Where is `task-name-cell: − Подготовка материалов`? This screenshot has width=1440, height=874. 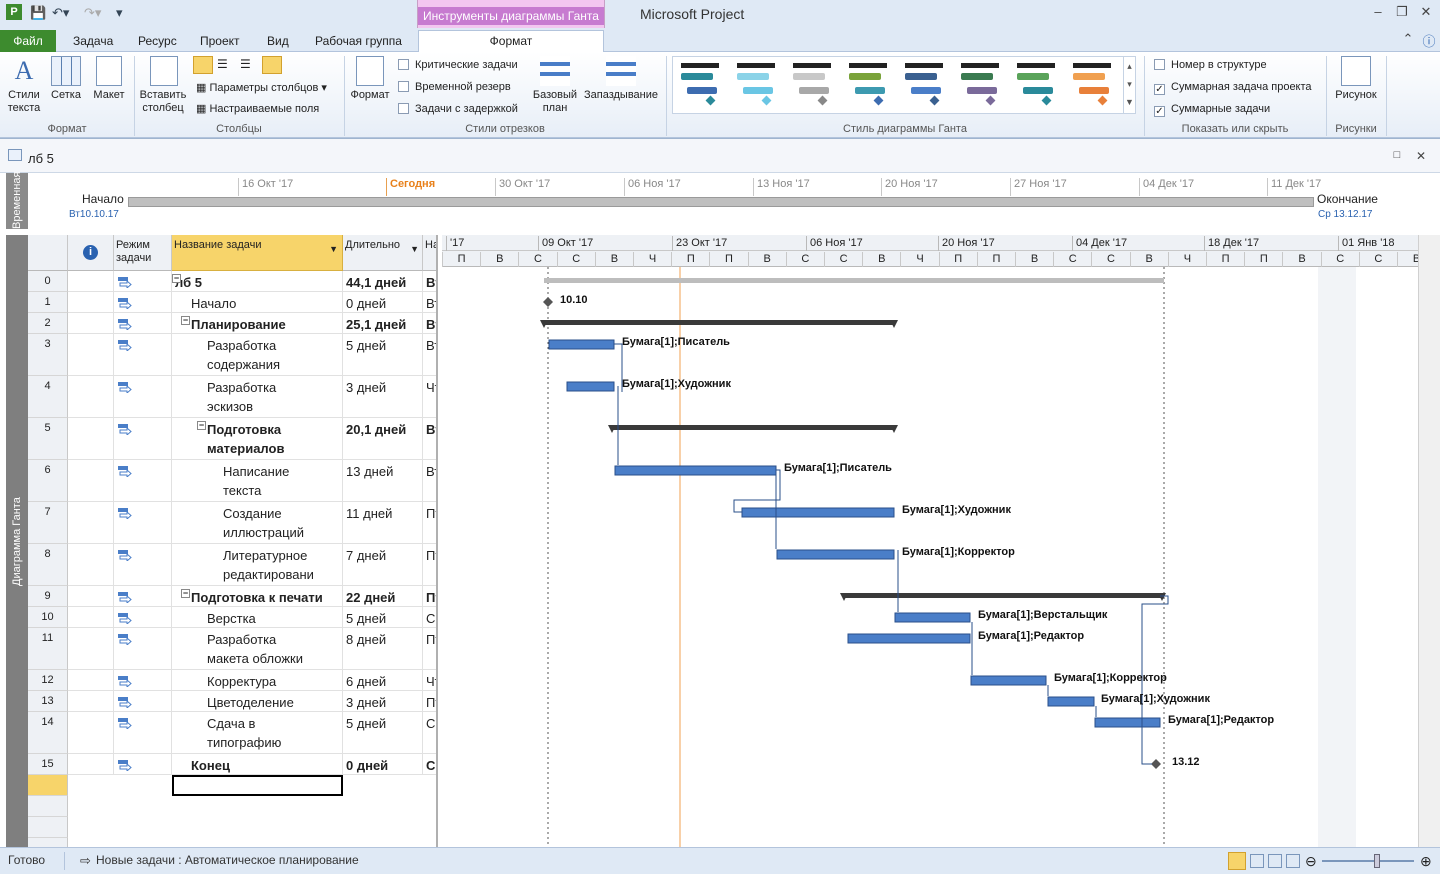 task-name-cell: − Подготовка материалов is located at coordinates (257, 439).